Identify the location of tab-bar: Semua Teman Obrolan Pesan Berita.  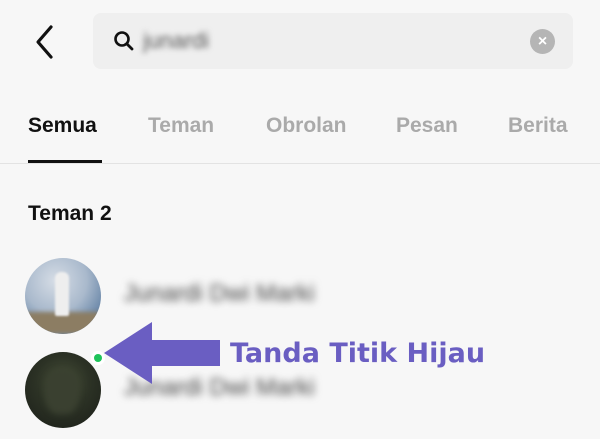
(300, 132).